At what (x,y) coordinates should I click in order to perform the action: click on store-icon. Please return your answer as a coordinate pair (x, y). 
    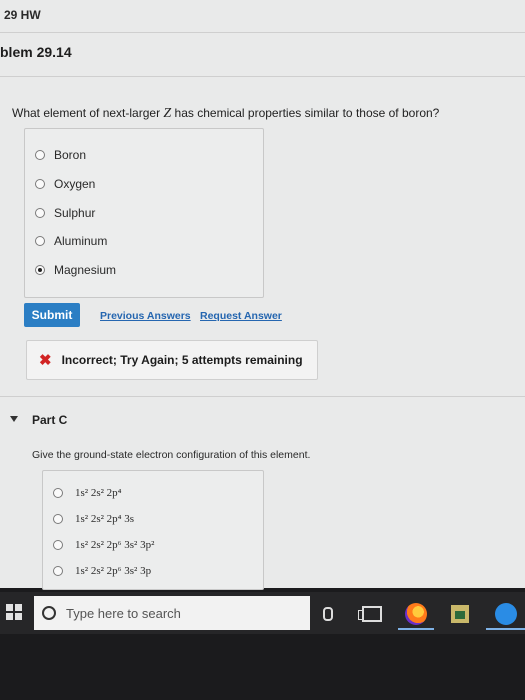
    Looking at the image, I should click on (460, 614).